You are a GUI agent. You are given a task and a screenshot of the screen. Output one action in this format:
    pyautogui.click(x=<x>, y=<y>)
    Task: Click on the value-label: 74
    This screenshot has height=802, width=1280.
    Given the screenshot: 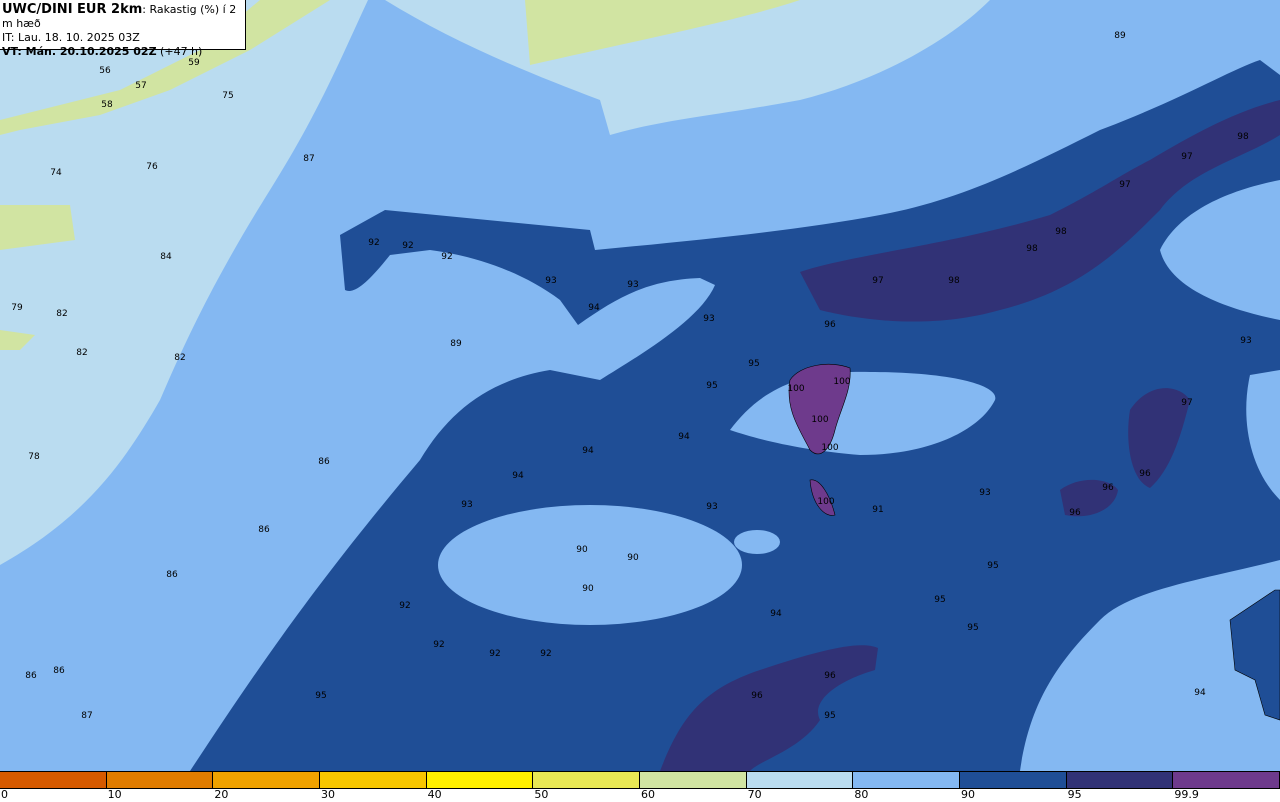 What is the action you would take?
    pyautogui.click(x=56, y=173)
    